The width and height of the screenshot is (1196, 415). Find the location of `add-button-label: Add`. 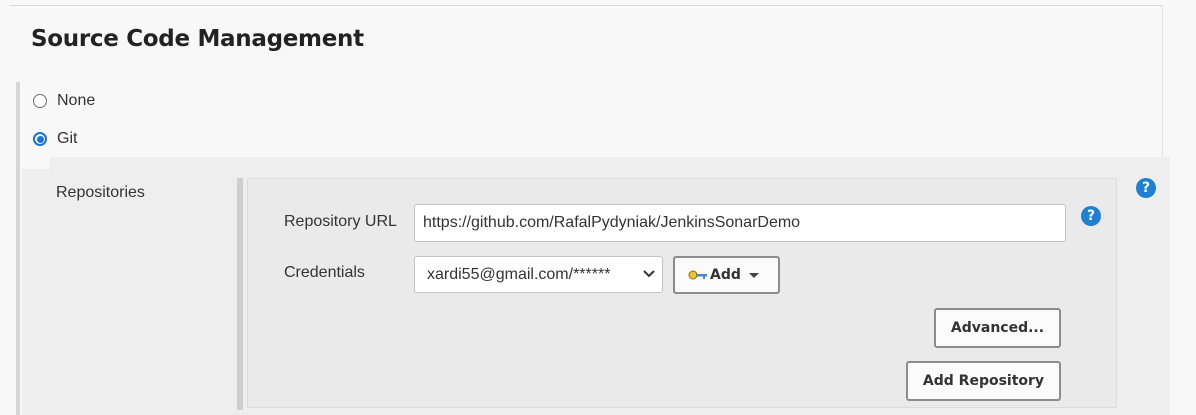

add-button-label: Add is located at coordinates (725, 275).